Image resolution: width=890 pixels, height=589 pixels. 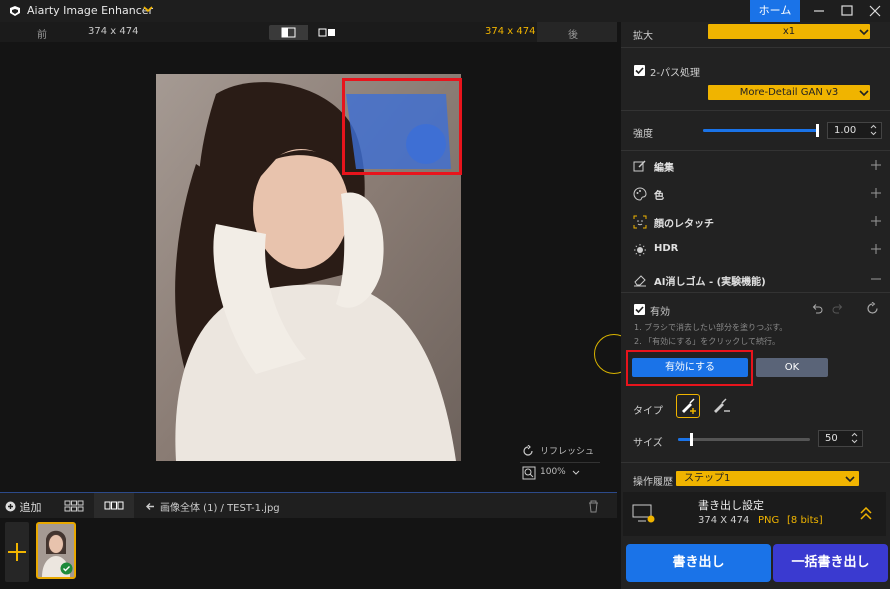 I want to click on enable-label: 有効, so click(x=660, y=312).